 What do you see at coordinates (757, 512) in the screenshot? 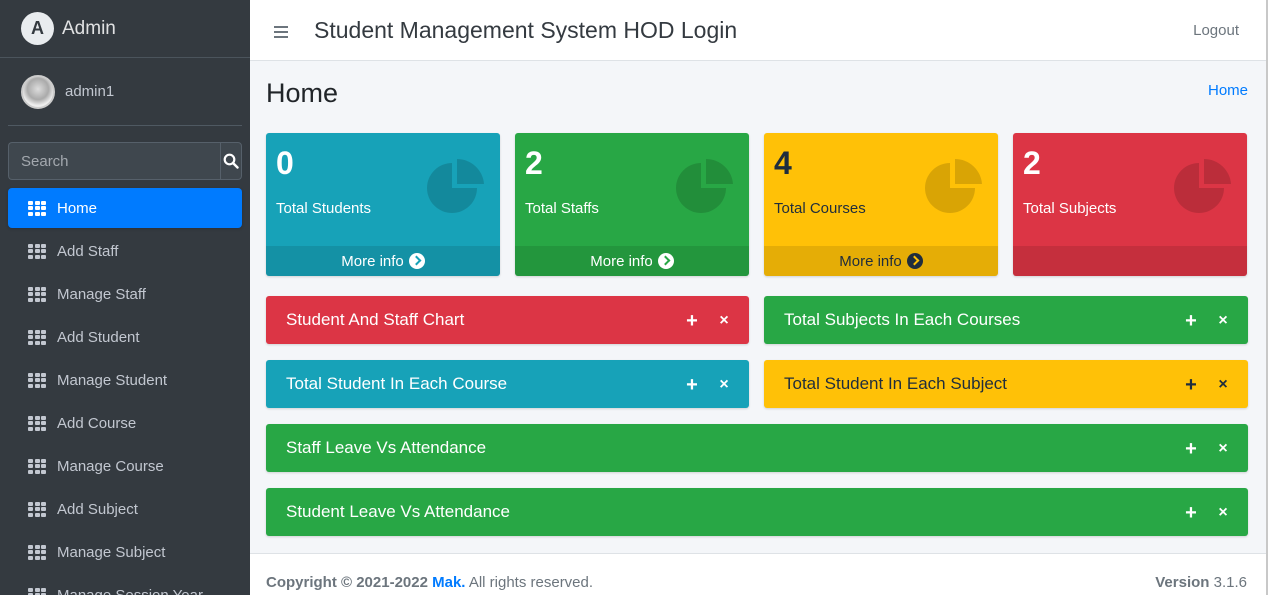
I see `card-student-leave-attendance: Student Leave Vs Attendance + ×` at bounding box center [757, 512].